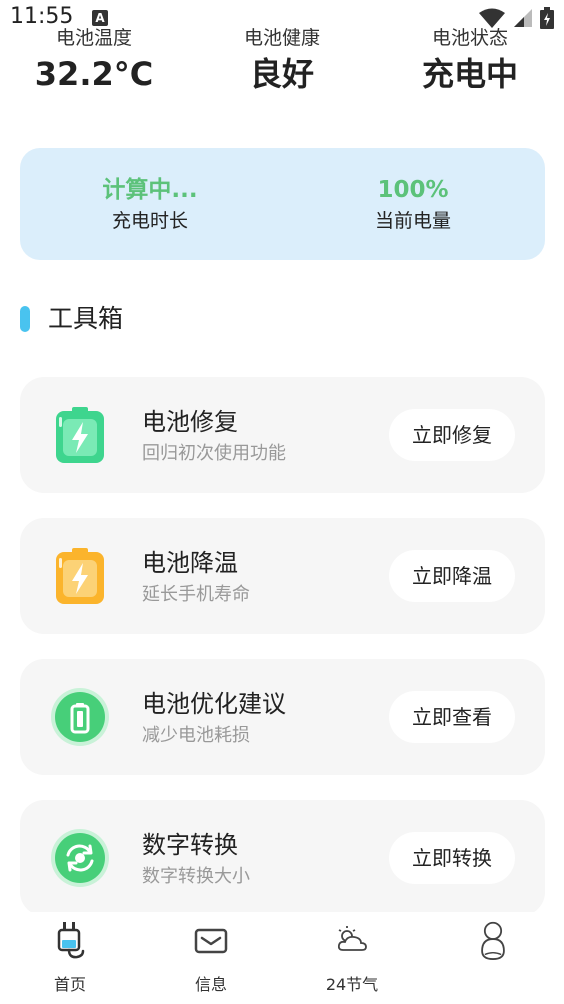 The image size is (564, 1004). What do you see at coordinates (80, 576) in the screenshot?
I see `orange-battery-bolt-icon` at bounding box center [80, 576].